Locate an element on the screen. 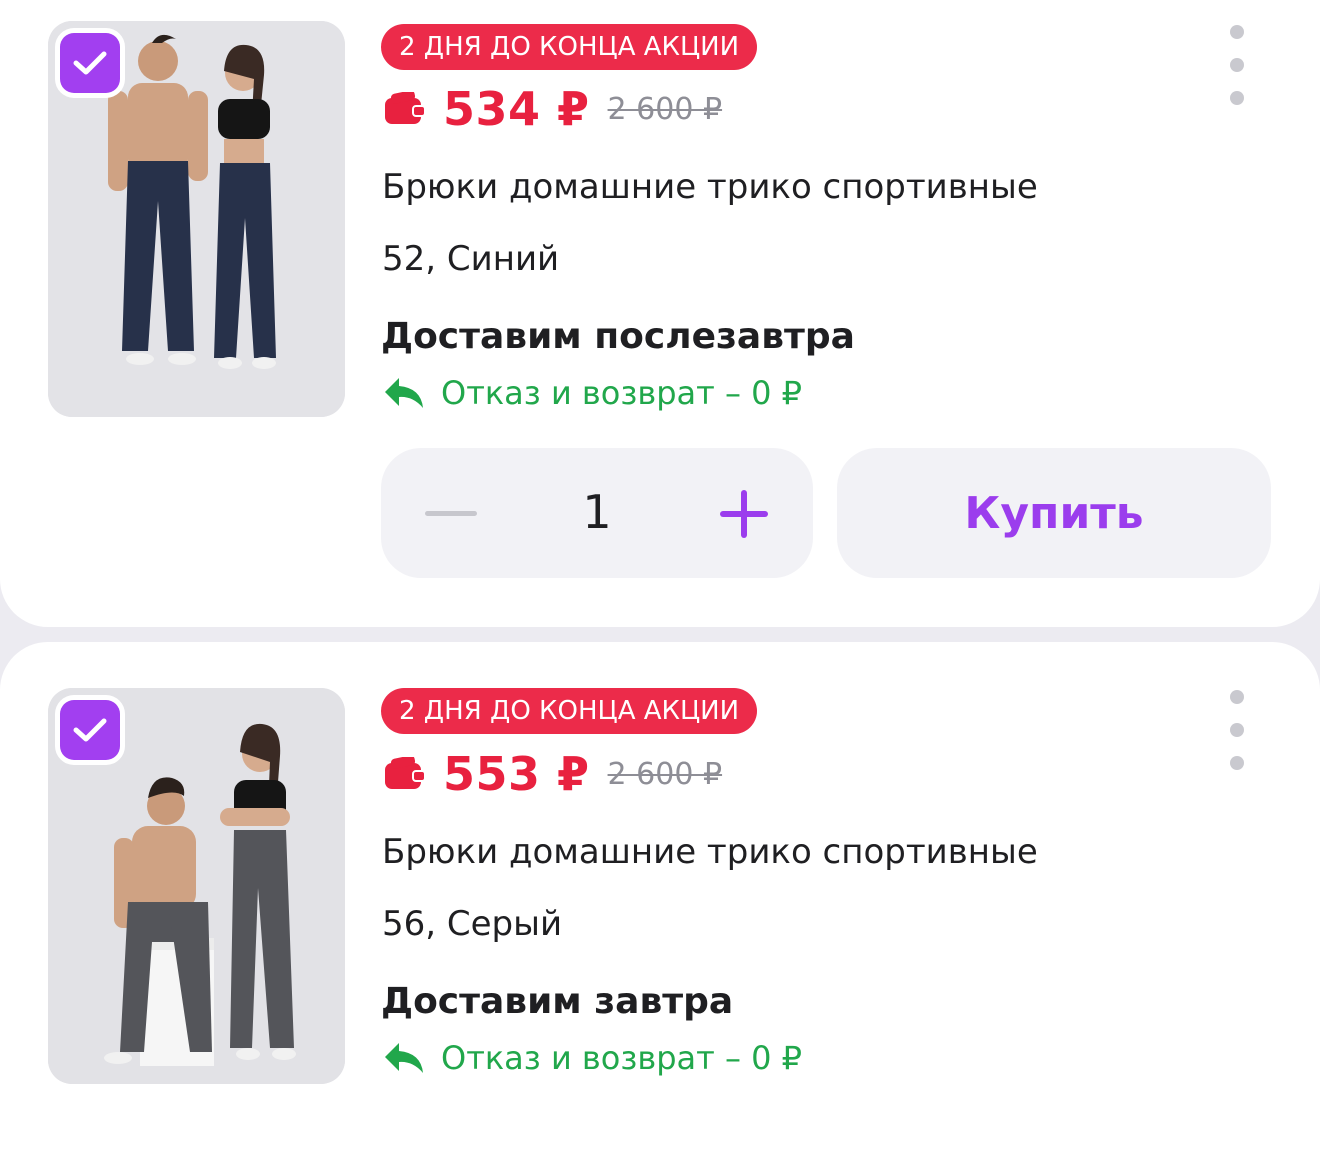 The height and width of the screenshot is (1162, 1320). quantity-stepper: 1 is located at coordinates (597, 513).